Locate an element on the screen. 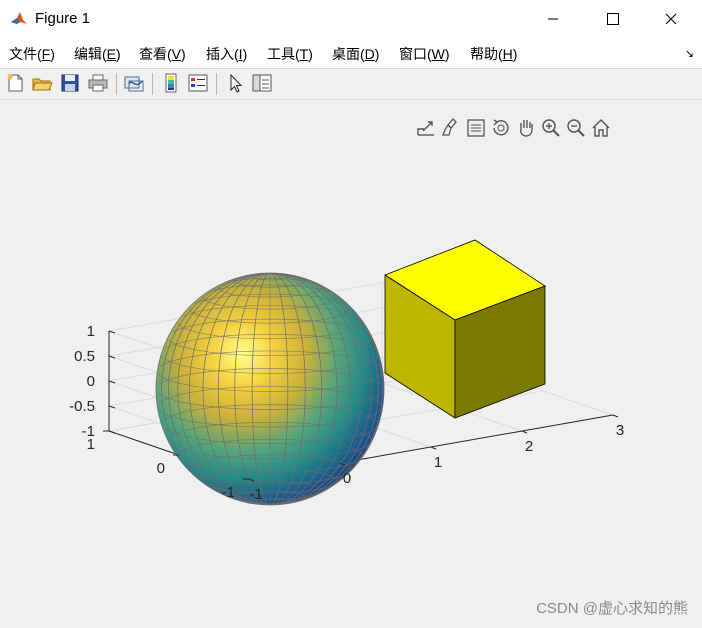  minimize-icon is located at coordinates (553, 19).